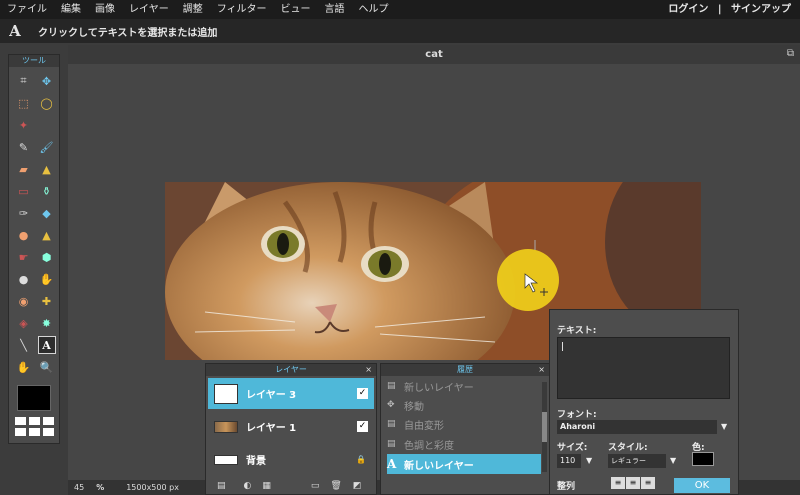 This screenshot has width=800, height=495. What do you see at coordinates (335, 486) in the screenshot?
I see `trash-icon: 🗑` at bounding box center [335, 486].